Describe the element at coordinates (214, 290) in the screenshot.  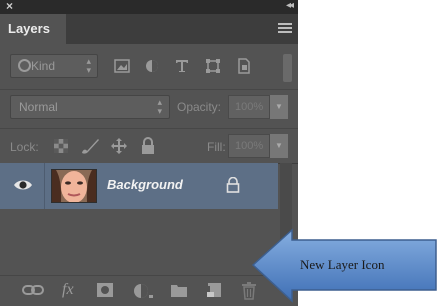
I see `new-layer-icon` at that location.